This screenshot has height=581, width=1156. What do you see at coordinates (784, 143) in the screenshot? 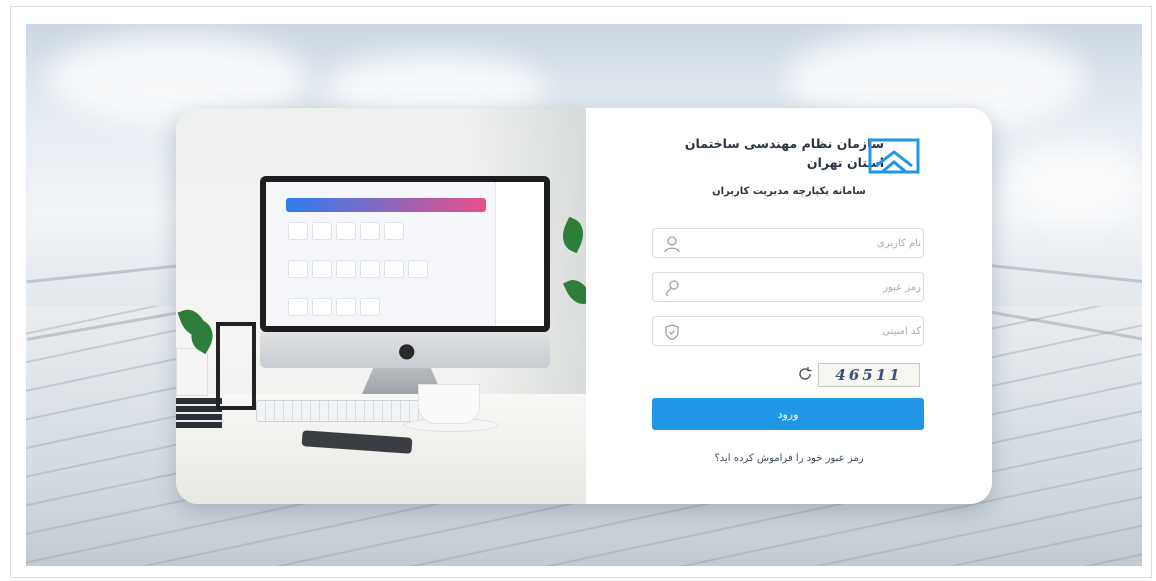
I see `org-name: سازمان نظام مهندسی ساختمان` at bounding box center [784, 143].